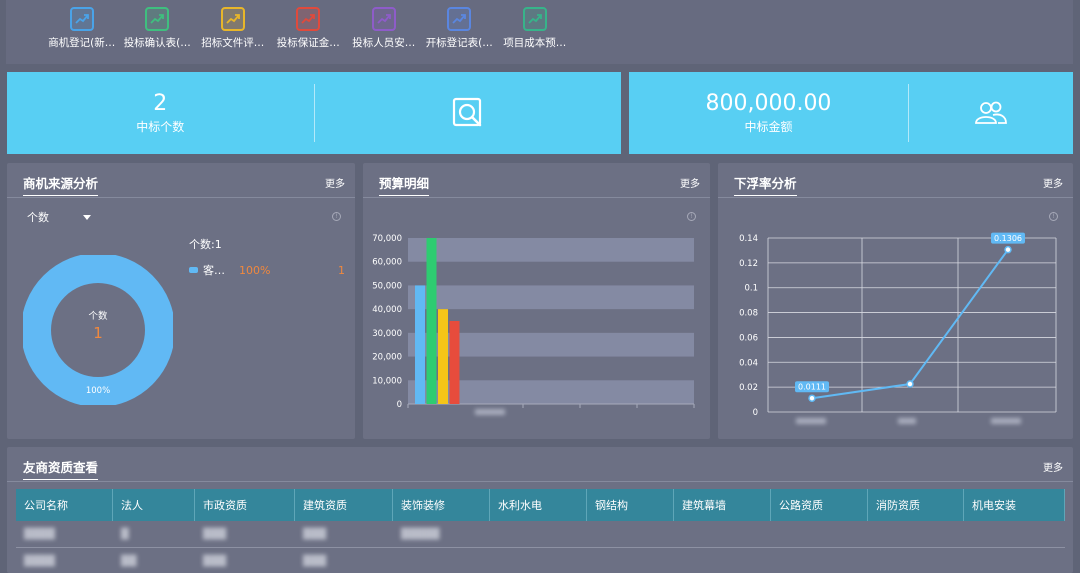  Describe the element at coordinates (38, 217) in the screenshot. I see `metric-select-value: 个数` at that location.